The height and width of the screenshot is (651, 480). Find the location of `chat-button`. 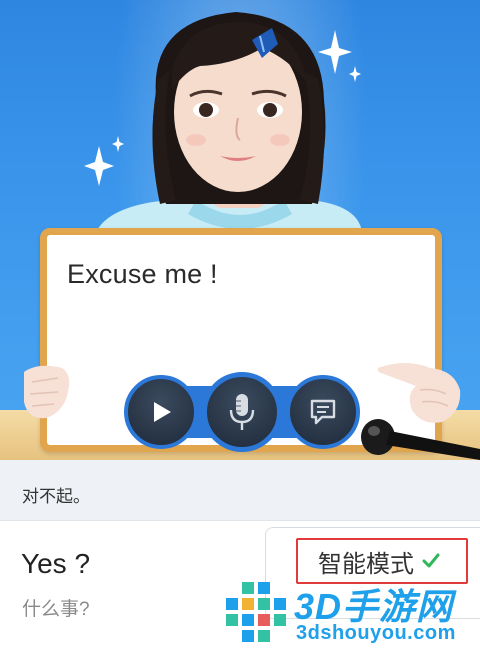

chat-button is located at coordinates (323, 412).